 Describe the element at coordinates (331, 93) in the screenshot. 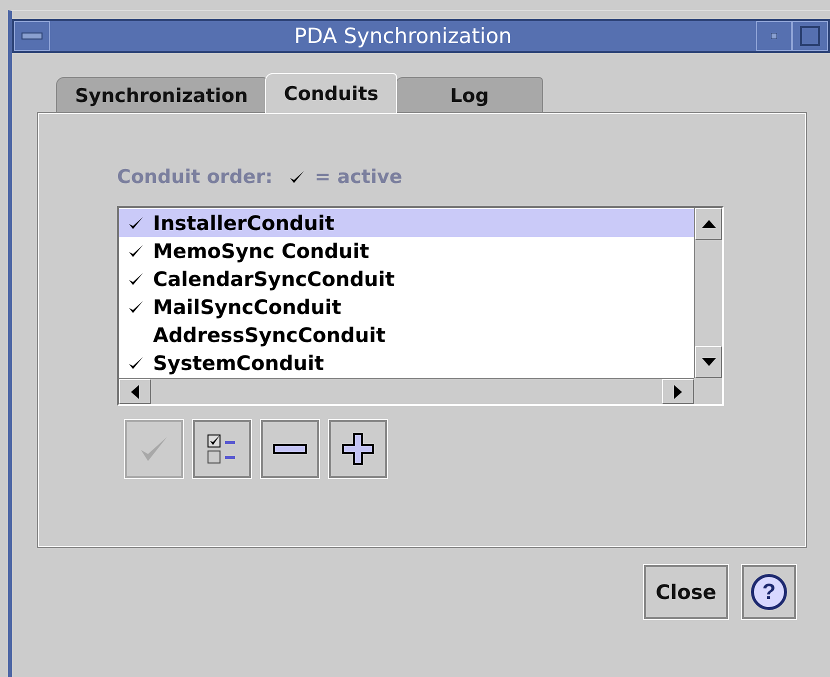

I see `tab: Conduits` at that location.